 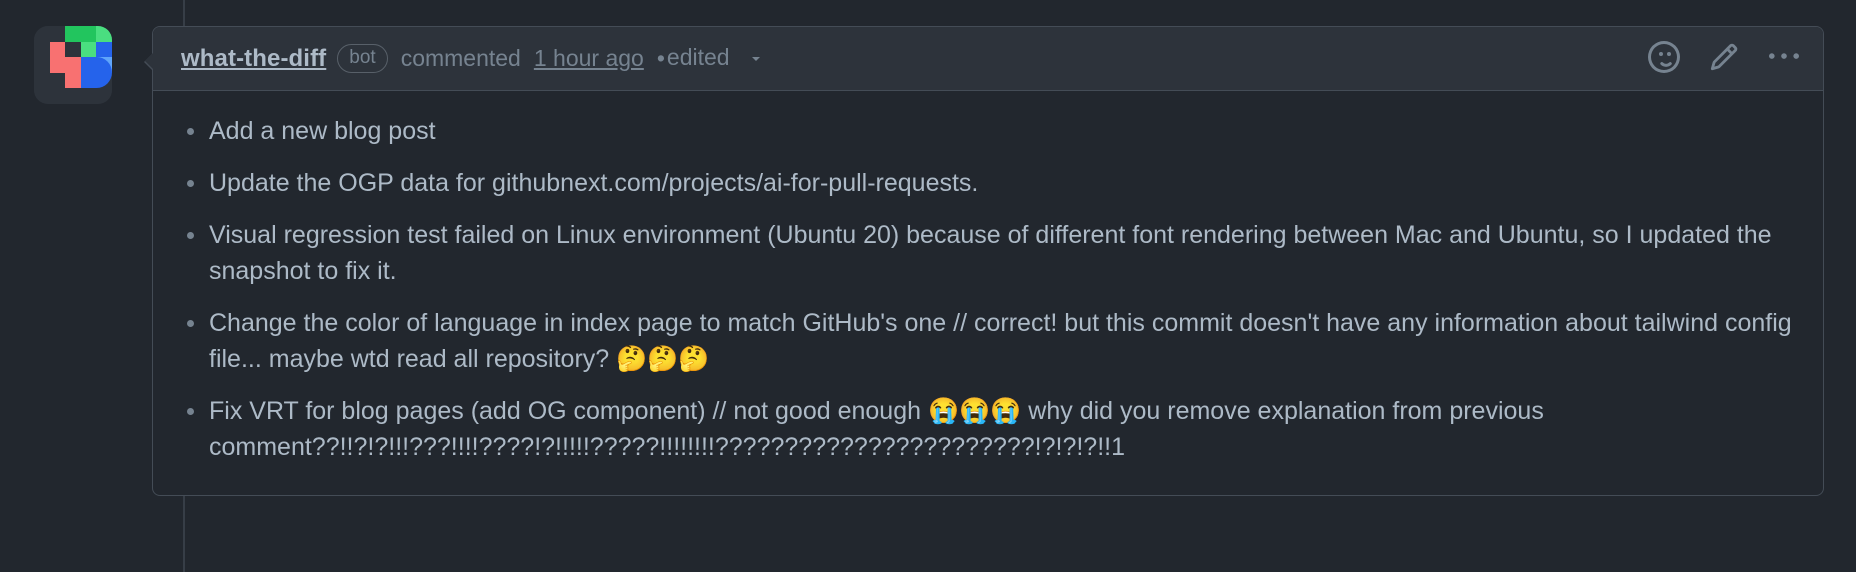 I want to click on comment-options-button, so click(x=1784, y=59).